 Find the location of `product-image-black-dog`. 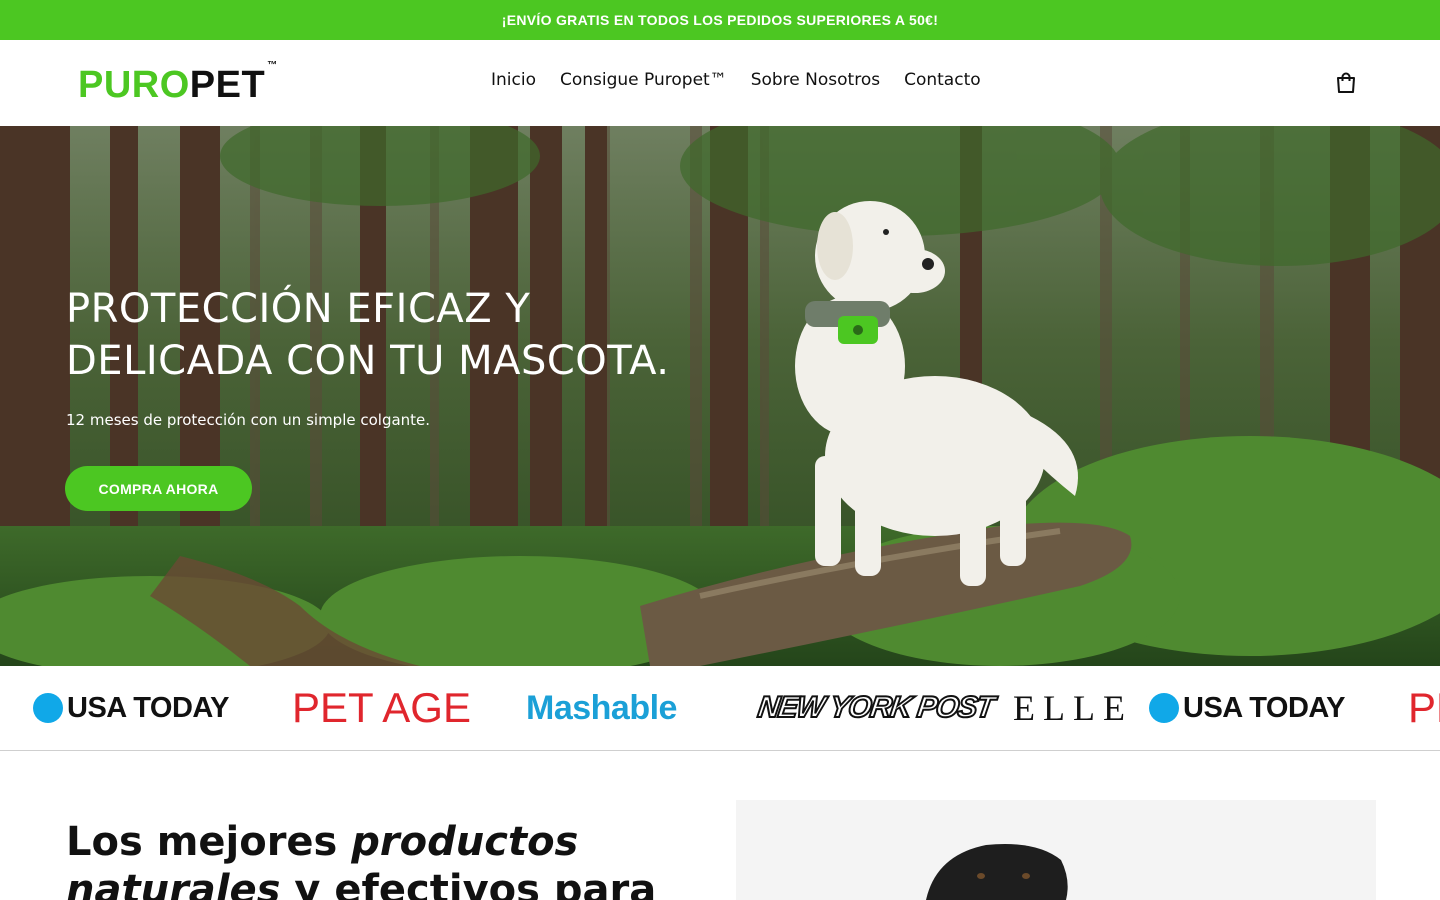

product-image-black-dog is located at coordinates (1056, 850).